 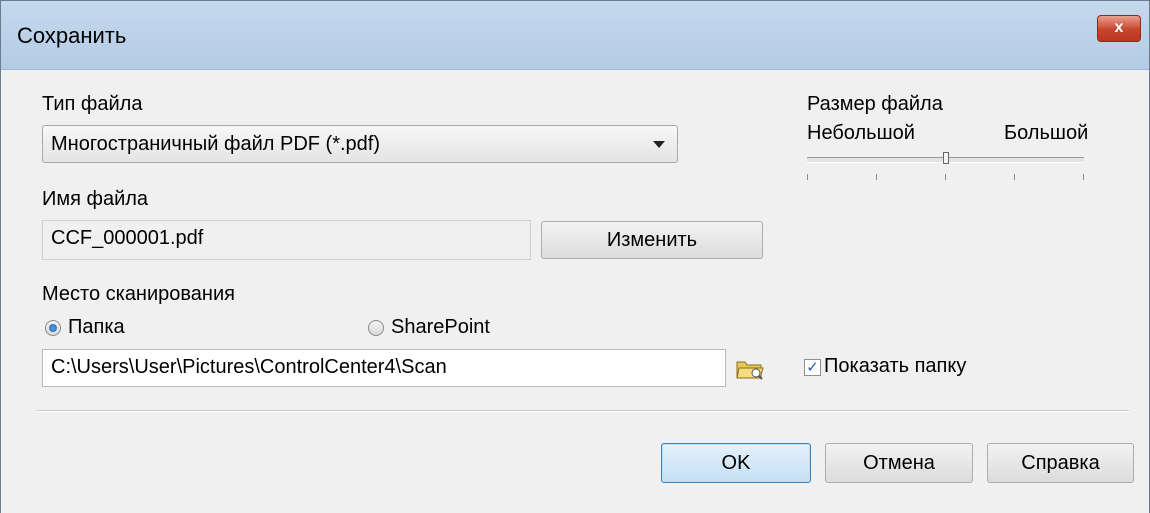 I want to click on file-size-min-label: Небольшой, so click(x=861, y=133).